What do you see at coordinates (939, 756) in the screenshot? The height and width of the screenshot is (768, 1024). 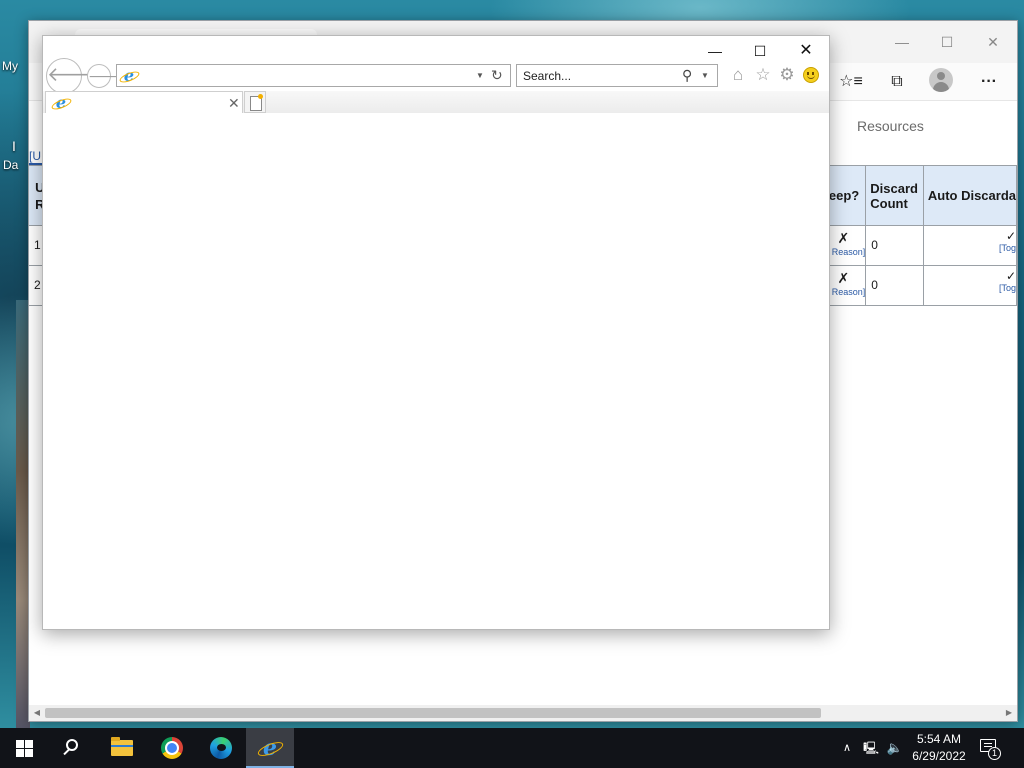 I see `clock-date: 6/29/2022` at bounding box center [939, 756].